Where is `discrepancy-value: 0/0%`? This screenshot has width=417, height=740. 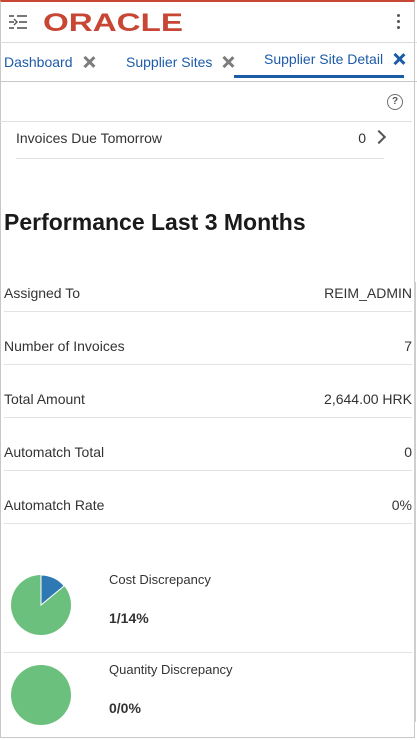 discrepancy-value: 0/0% is located at coordinates (125, 708).